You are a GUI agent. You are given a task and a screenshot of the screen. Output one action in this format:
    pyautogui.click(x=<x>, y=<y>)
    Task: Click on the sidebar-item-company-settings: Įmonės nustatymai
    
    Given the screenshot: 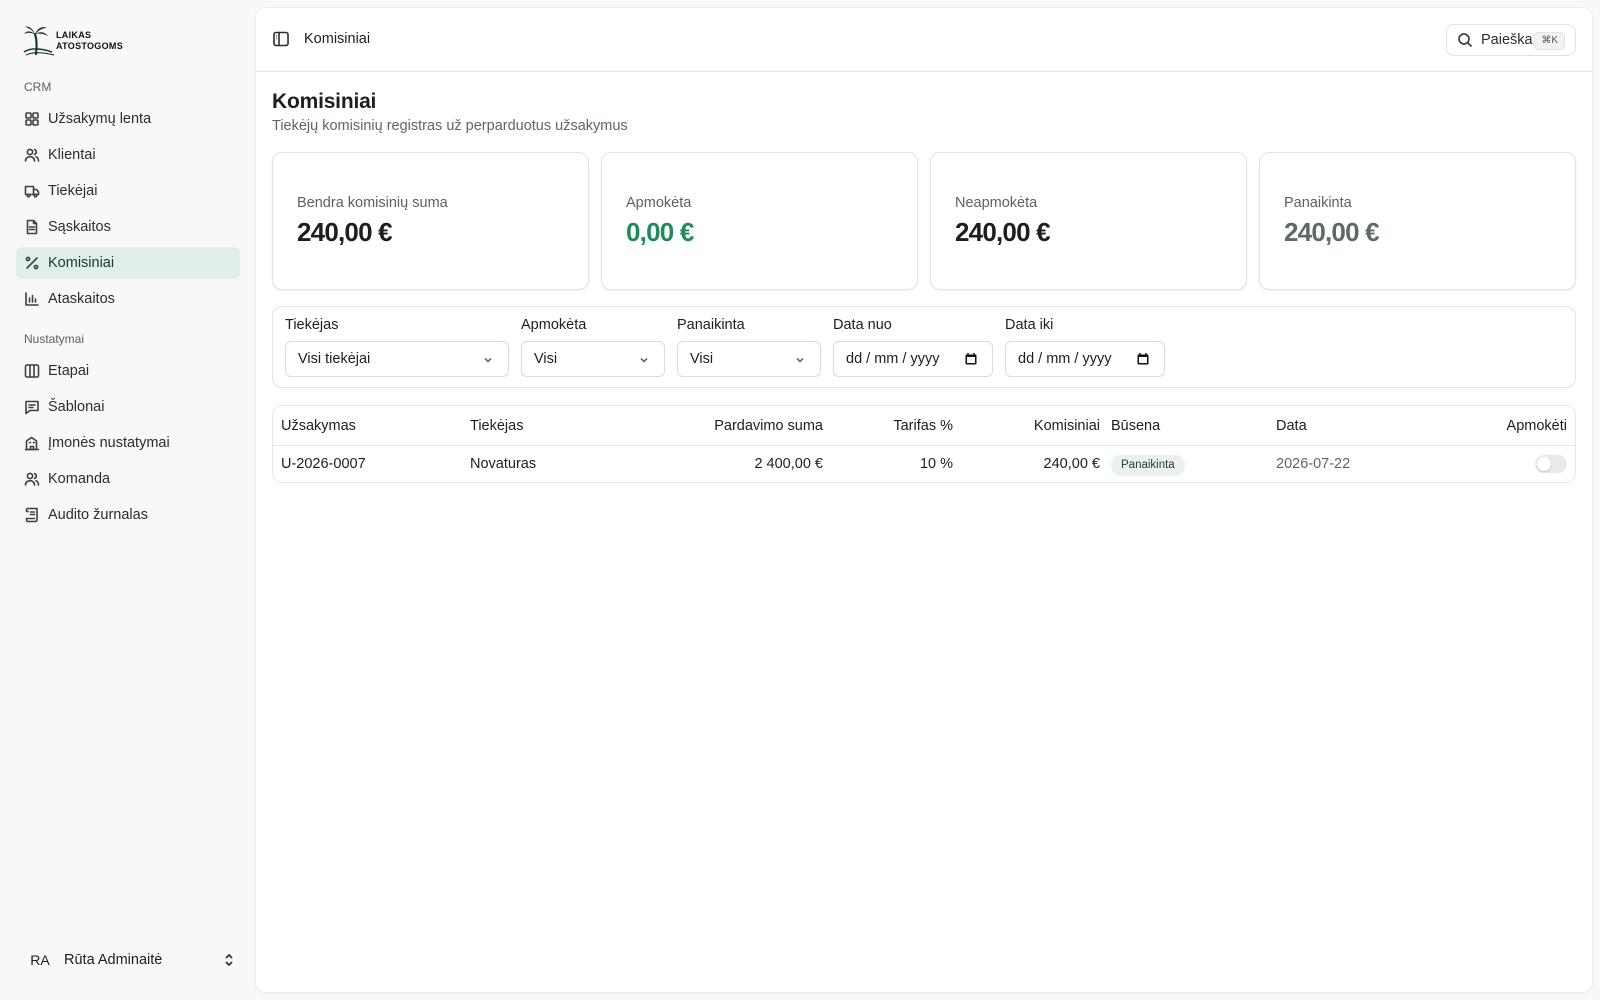 What is the action you would take?
    pyautogui.click(x=128, y=443)
    